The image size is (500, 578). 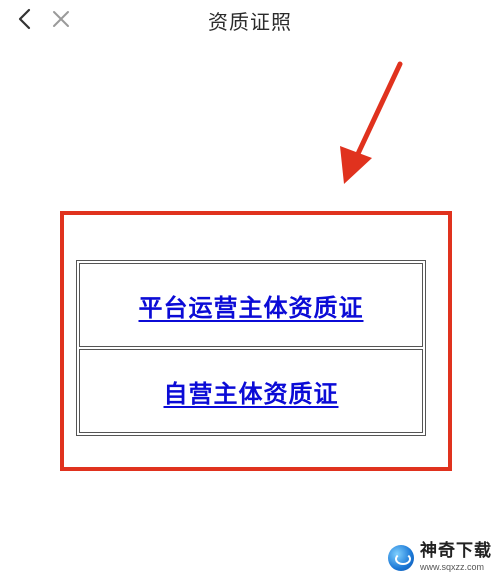 I want to click on top-nav-bar: 资质证照, so click(x=250, y=20).